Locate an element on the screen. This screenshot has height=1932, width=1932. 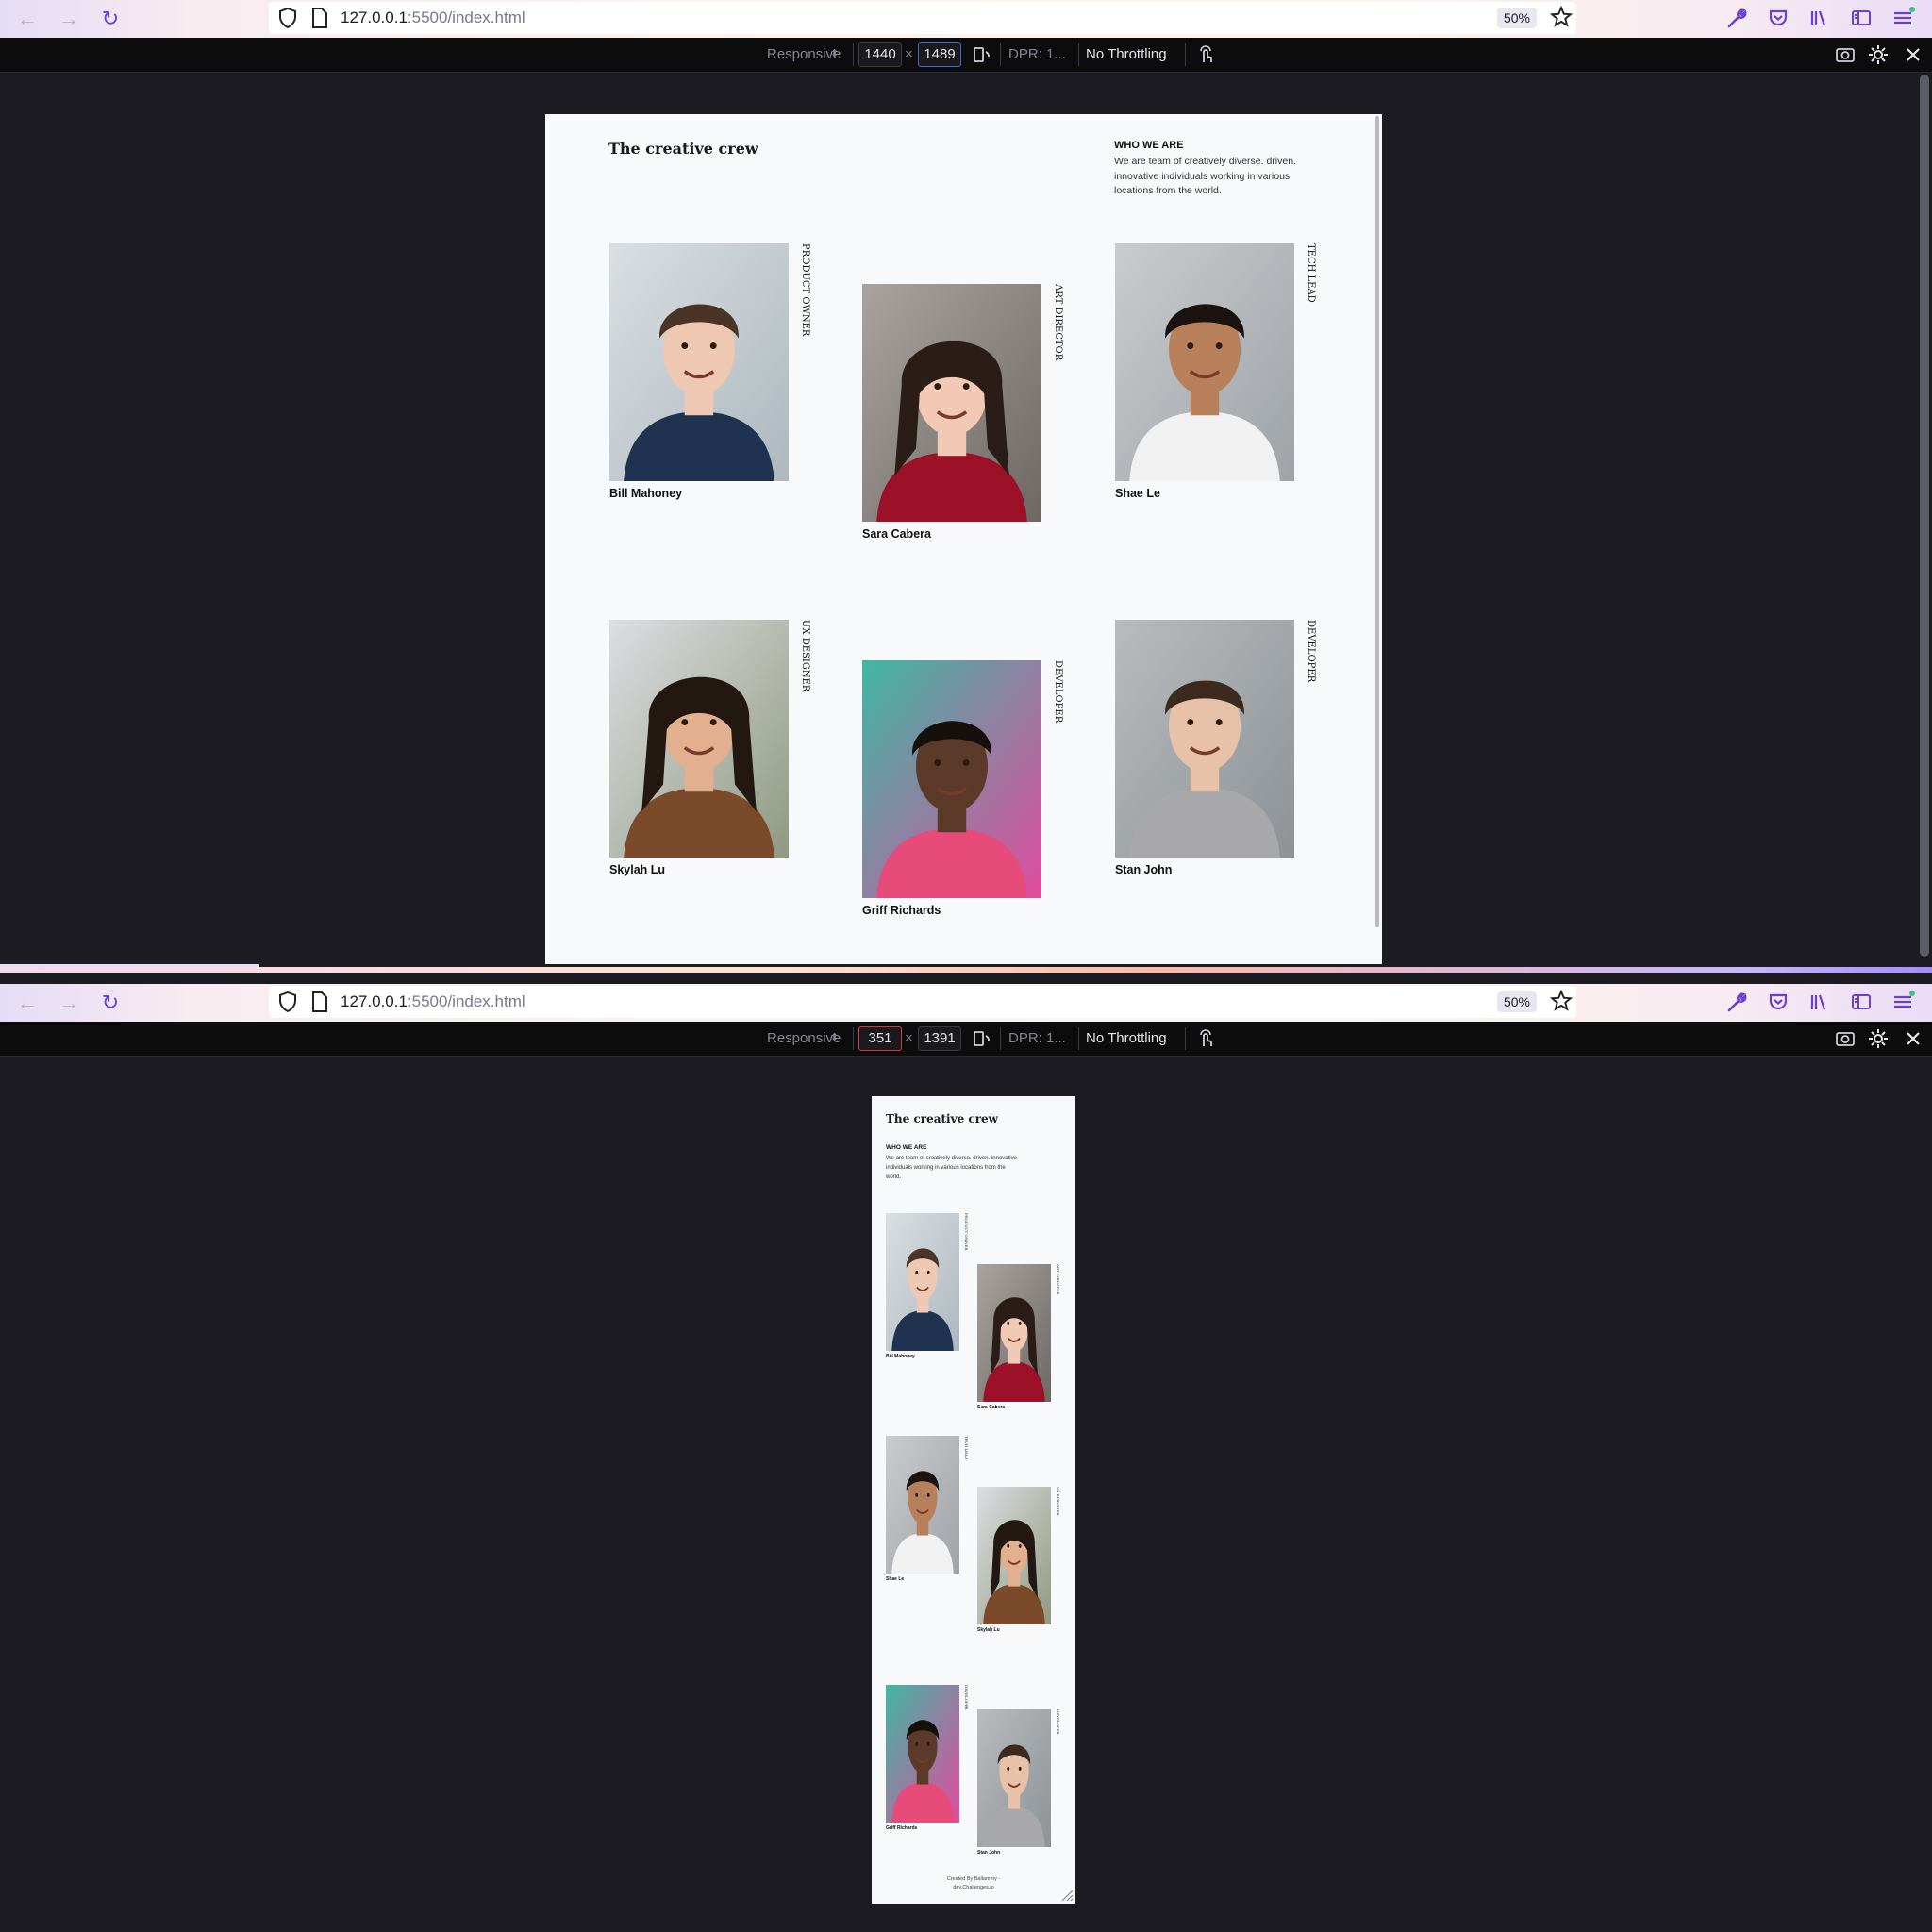
page-title: The creative crew is located at coordinates (683, 149).